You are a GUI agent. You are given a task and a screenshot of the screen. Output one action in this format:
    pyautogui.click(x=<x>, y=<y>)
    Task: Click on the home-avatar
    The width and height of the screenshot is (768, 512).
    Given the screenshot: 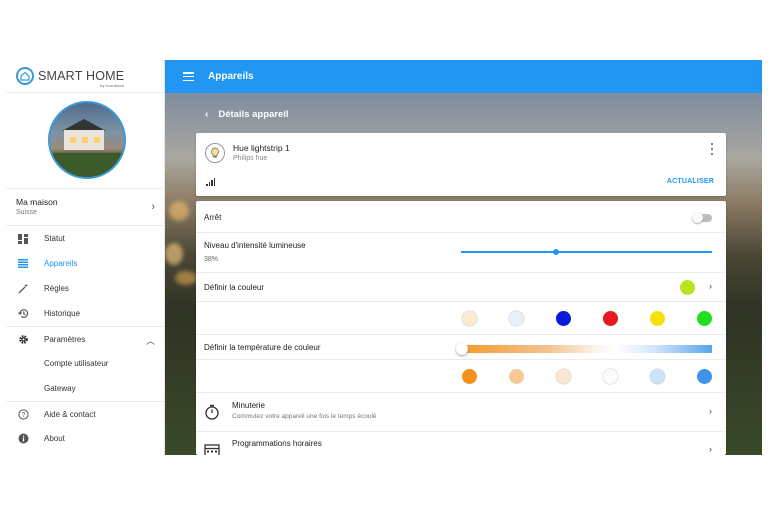 What is the action you would take?
    pyautogui.click(x=87, y=140)
    